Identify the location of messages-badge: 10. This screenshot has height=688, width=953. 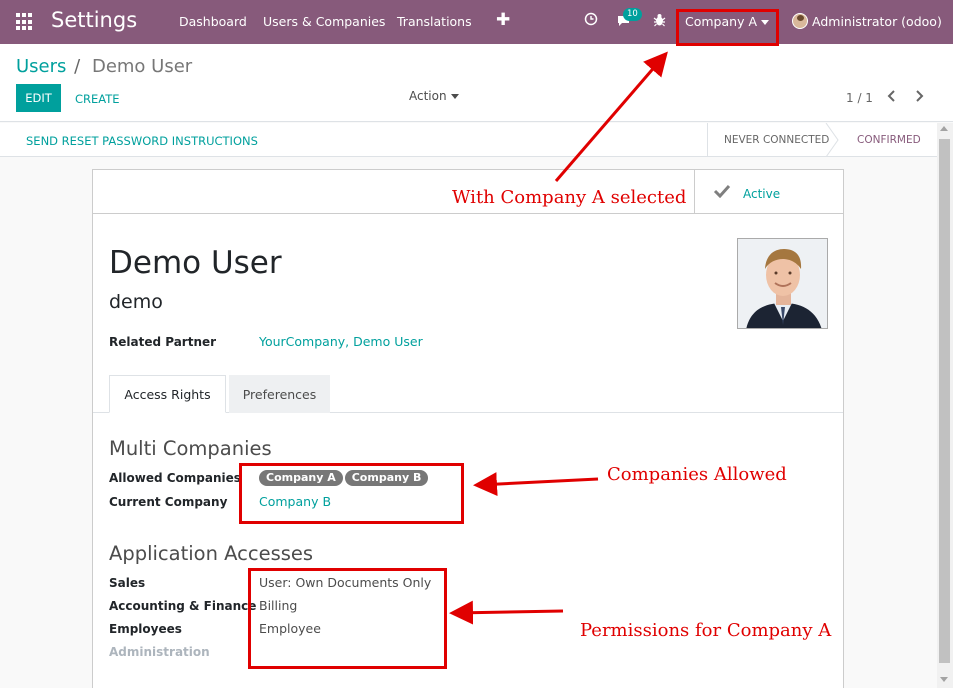
(632, 14).